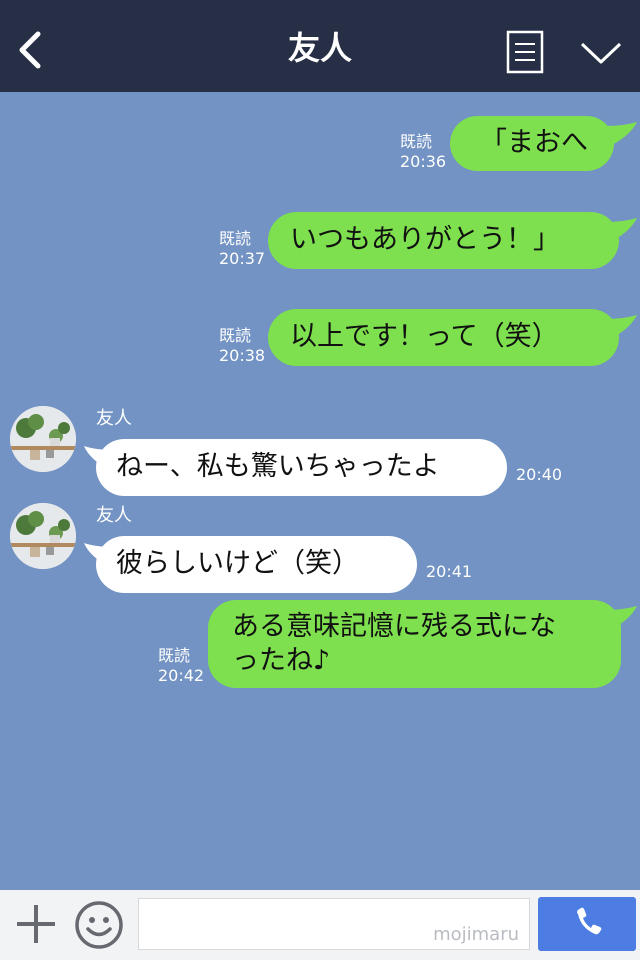 Image resolution: width=640 pixels, height=960 pixels. What do you see at coordinates (589, 921) in the screenshot?
I see `phone-icon` at bounding box center [589, 921].